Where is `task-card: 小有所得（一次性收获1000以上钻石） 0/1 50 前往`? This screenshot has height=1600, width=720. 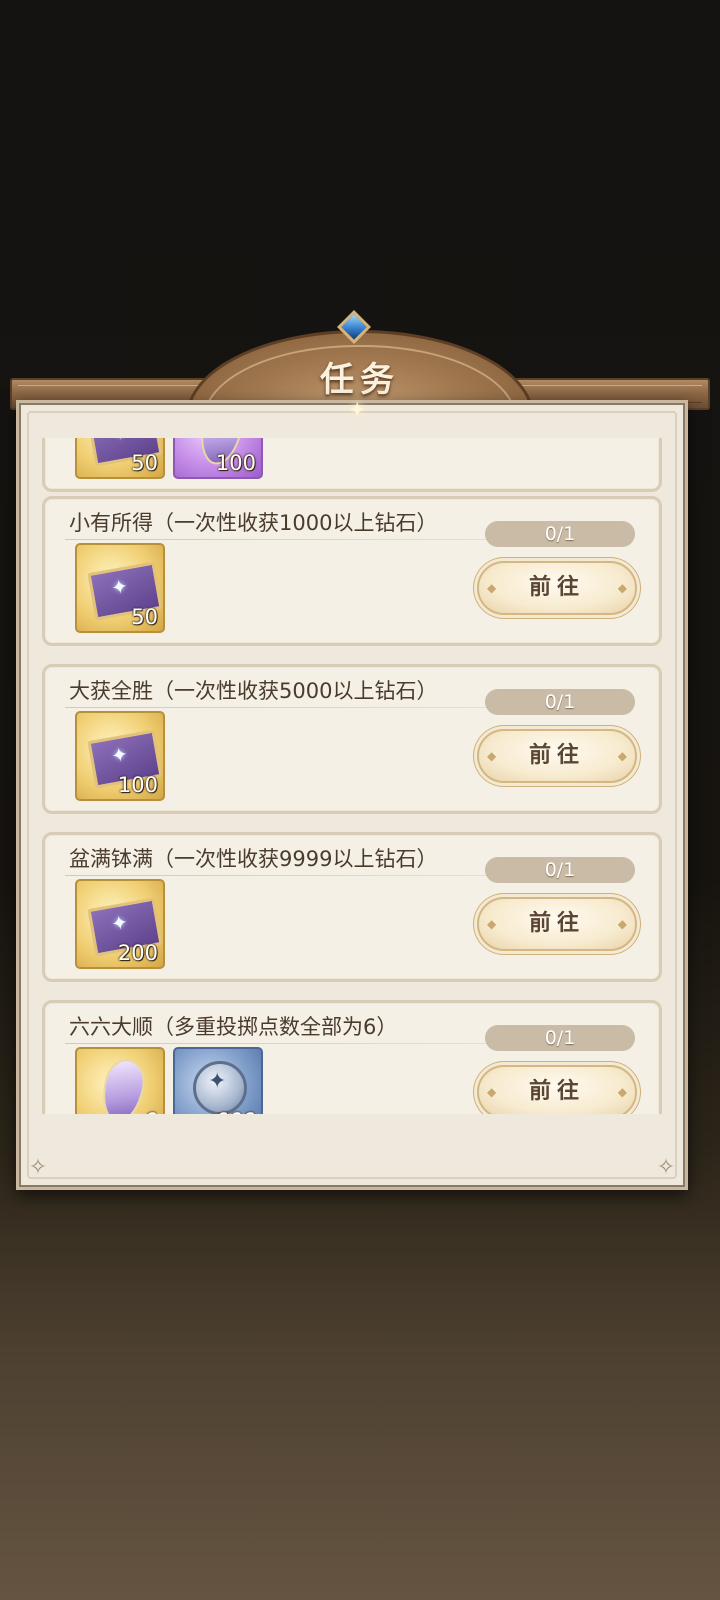 task-card: 小有所得（一次性收获1000以上钻石） 0/1 50 前往 is located at coordinates (352, 571).